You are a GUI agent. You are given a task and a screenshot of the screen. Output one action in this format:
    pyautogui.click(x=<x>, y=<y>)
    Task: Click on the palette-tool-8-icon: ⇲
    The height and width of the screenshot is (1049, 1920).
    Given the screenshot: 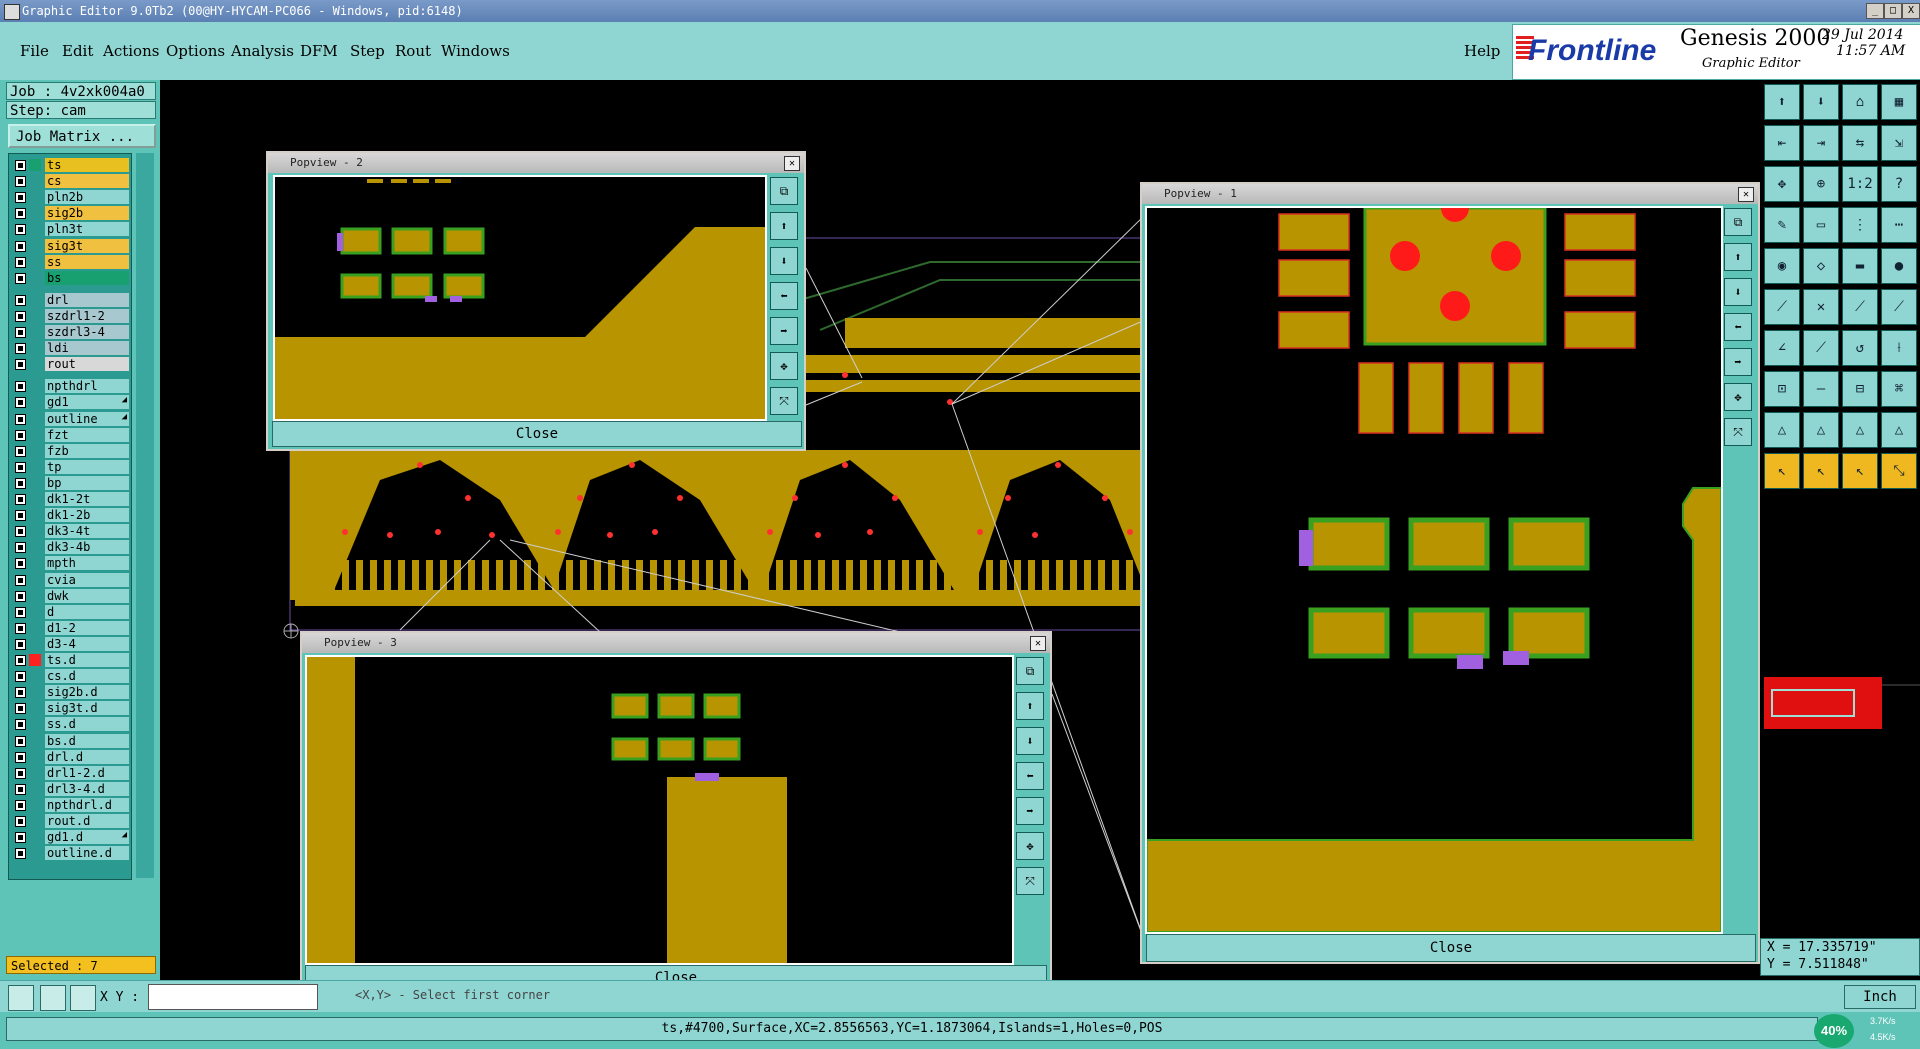 What is the action you would take?
    pyautogui.click(x=1899, y=143)
    